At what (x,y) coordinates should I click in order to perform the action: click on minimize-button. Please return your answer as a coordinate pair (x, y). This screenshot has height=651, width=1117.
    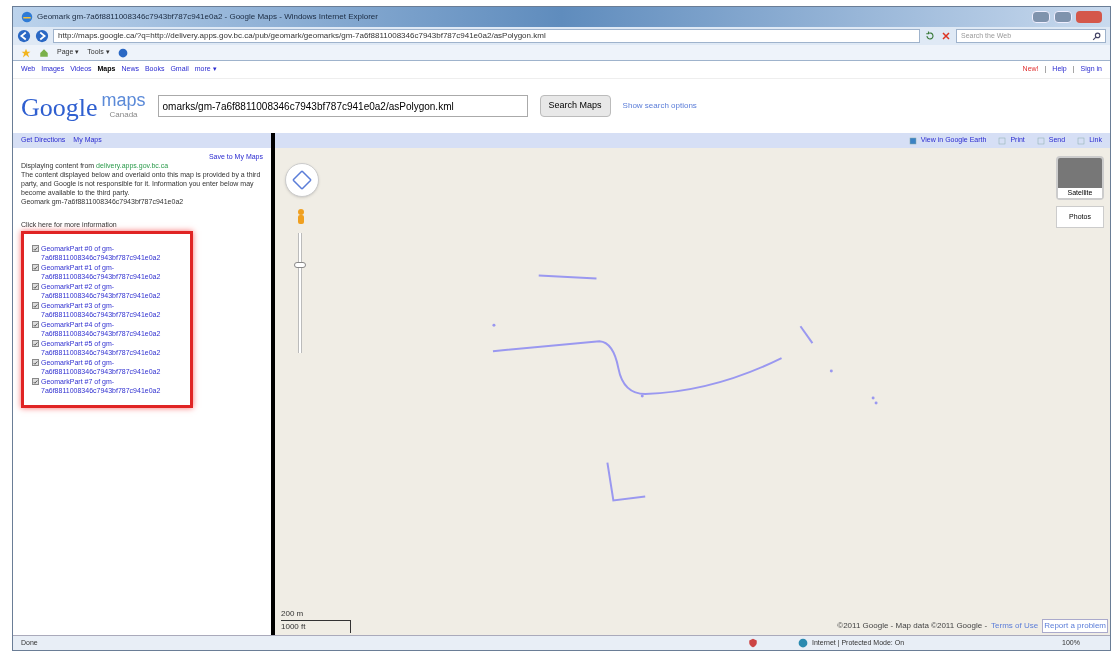
    Looking at the image, I should click on (1041, 17).